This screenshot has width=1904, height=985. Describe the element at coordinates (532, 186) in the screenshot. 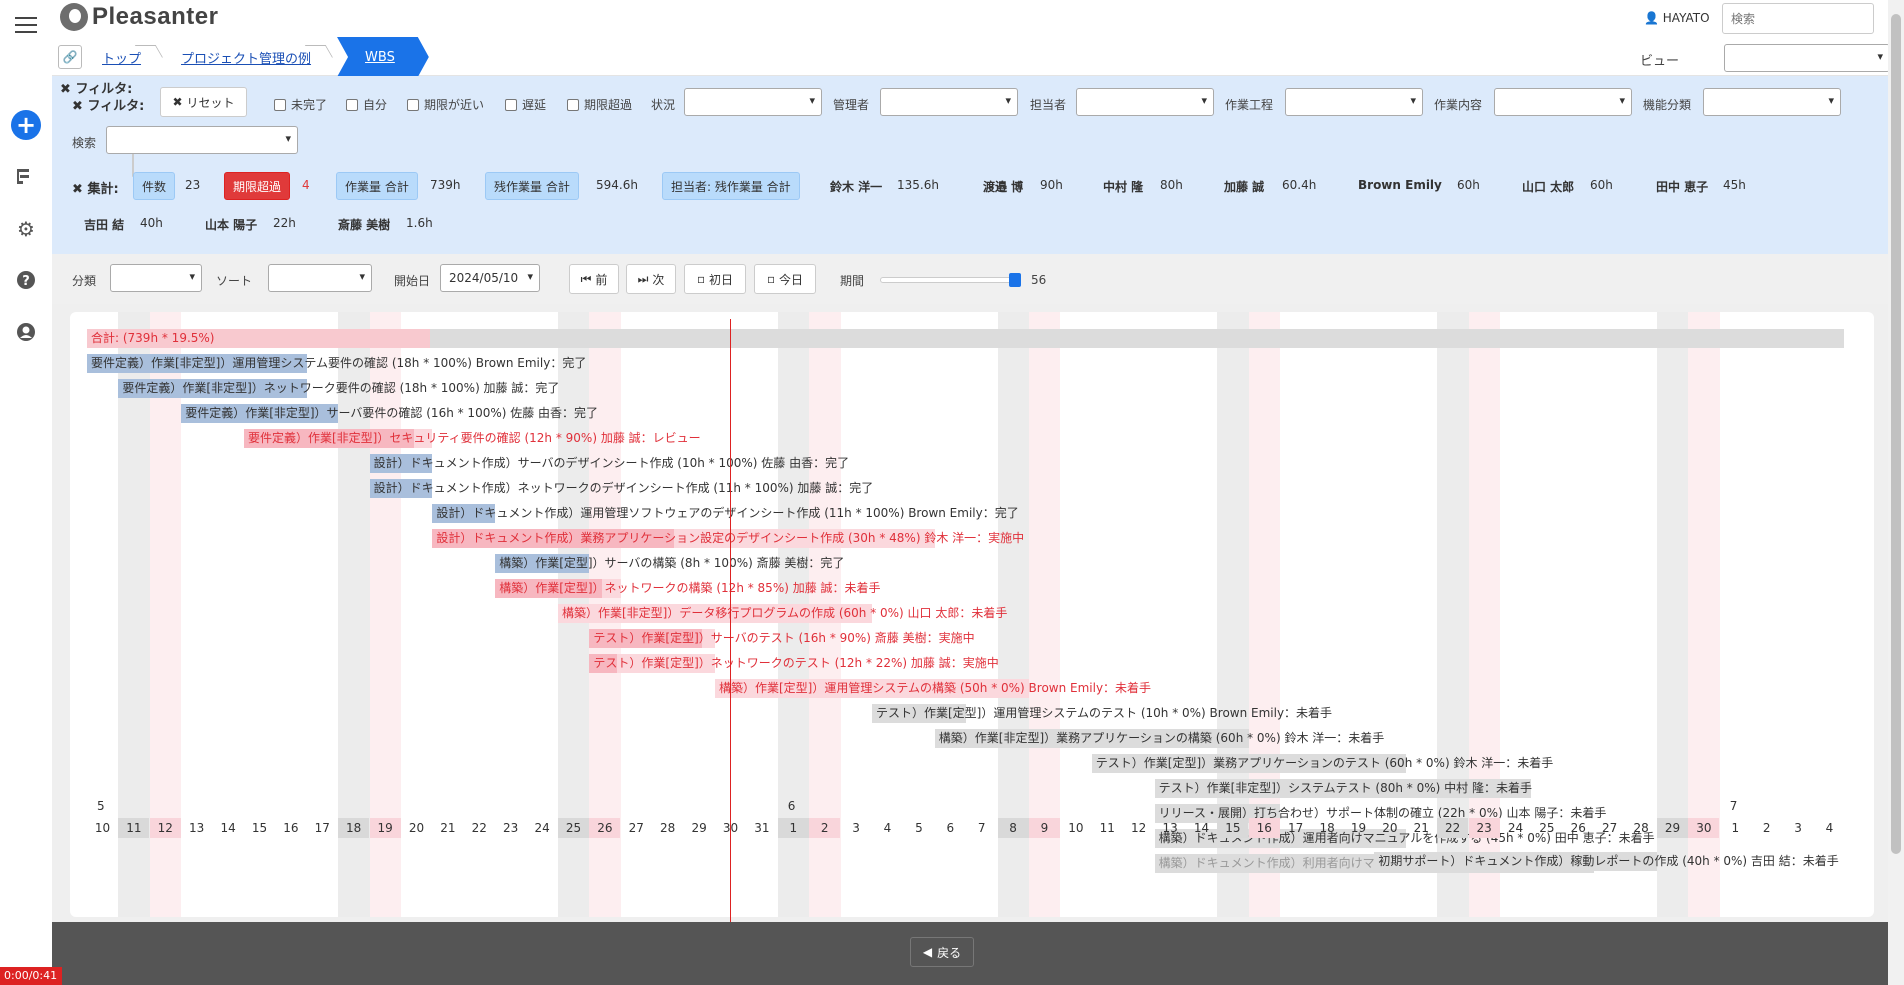

I see `remaining-total-badge: 残作業量 合計` at that location.